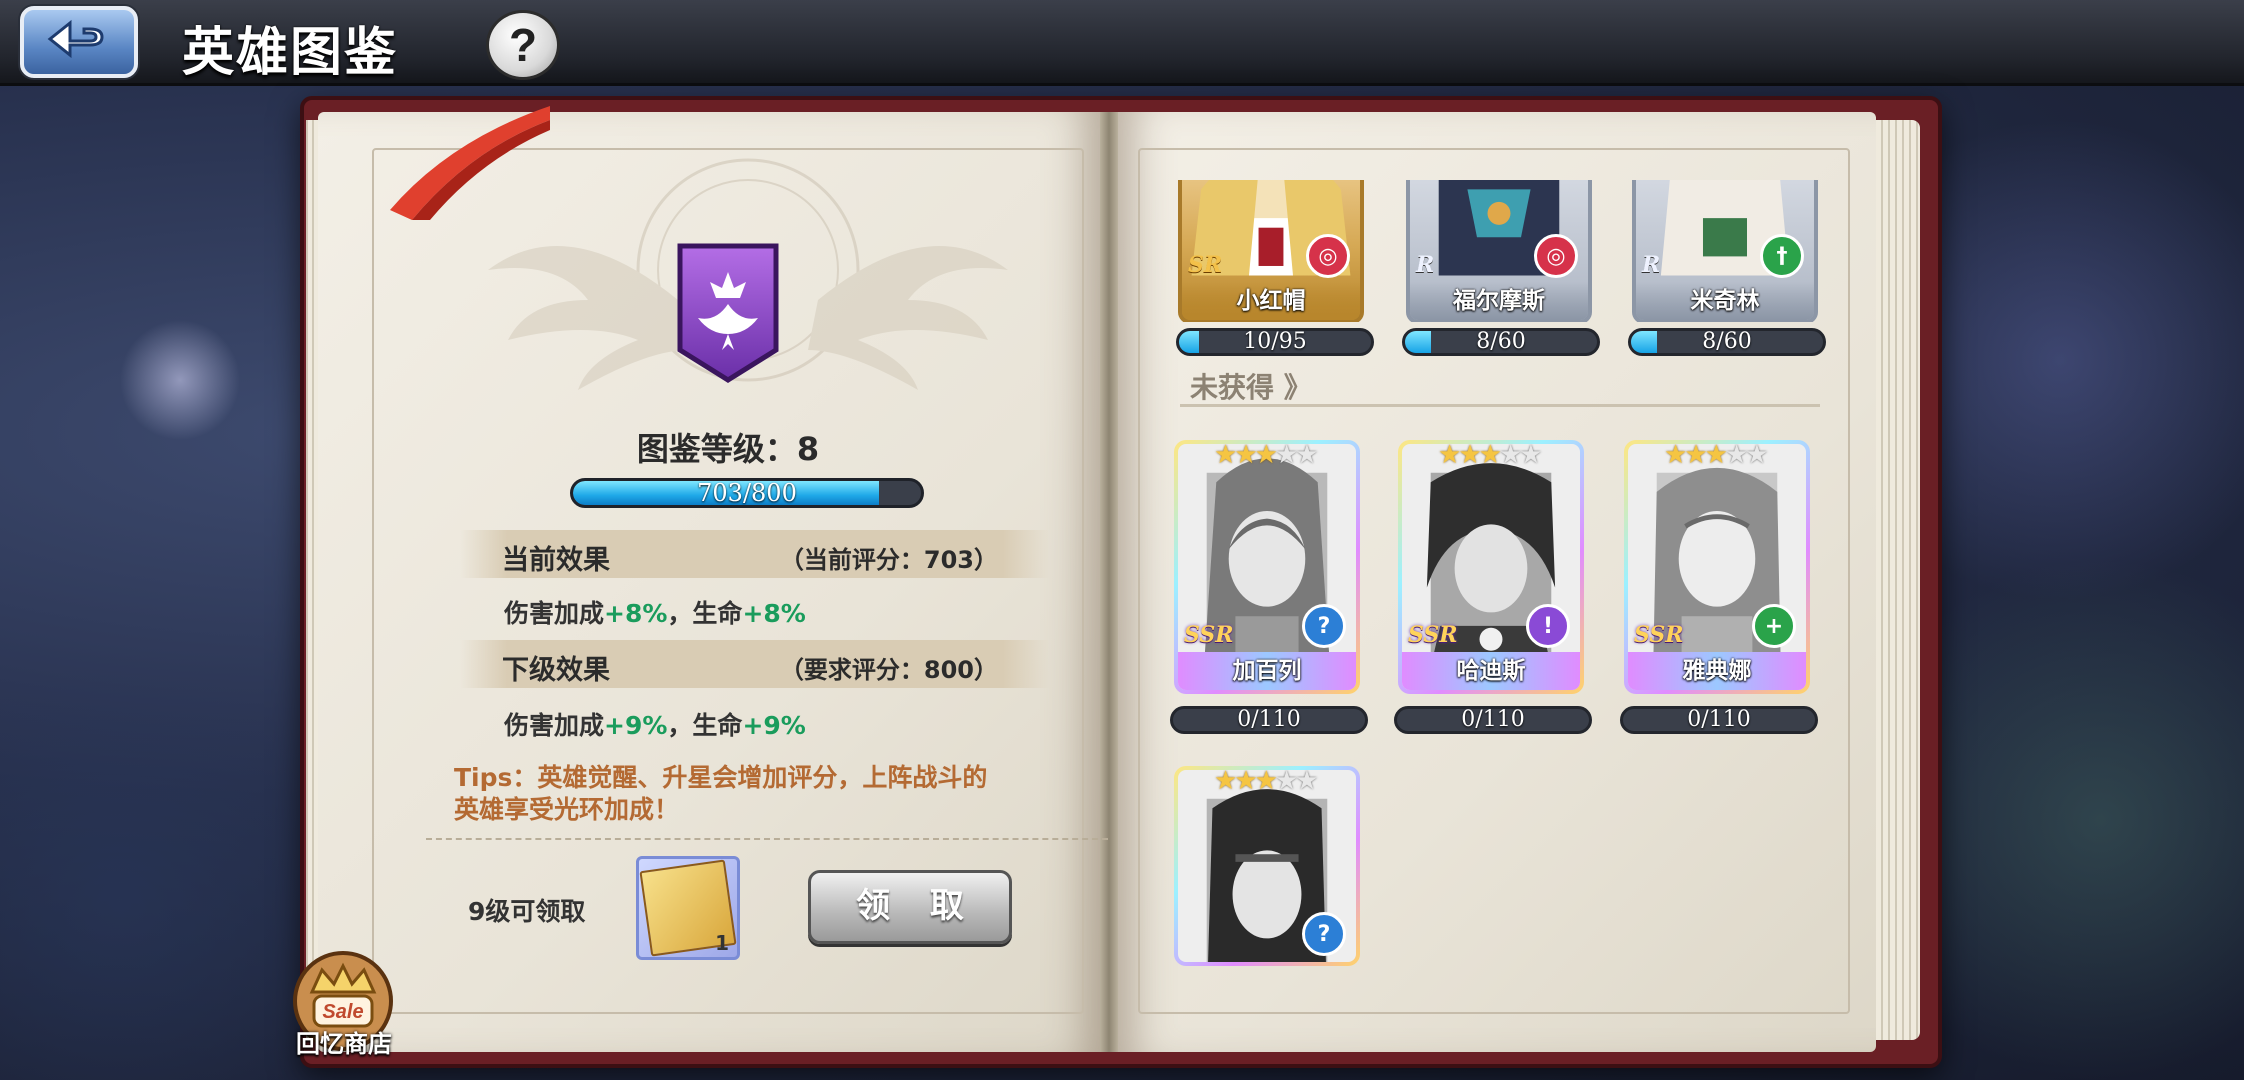  Describe the element at coordinates (1267, 671) in the screenshot. I see `hero-name: 加百列` at that location.